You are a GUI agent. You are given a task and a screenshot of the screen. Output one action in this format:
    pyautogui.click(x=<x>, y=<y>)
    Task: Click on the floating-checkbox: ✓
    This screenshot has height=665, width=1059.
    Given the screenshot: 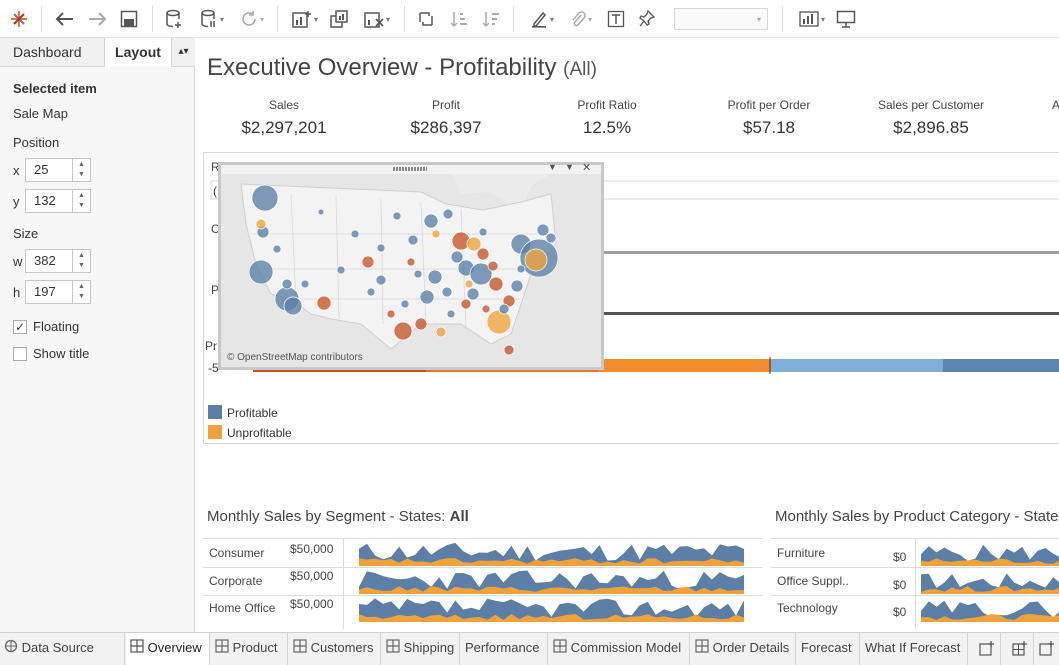 What is the action you would take?
    pyautogui.click(x=20, y=327)
    